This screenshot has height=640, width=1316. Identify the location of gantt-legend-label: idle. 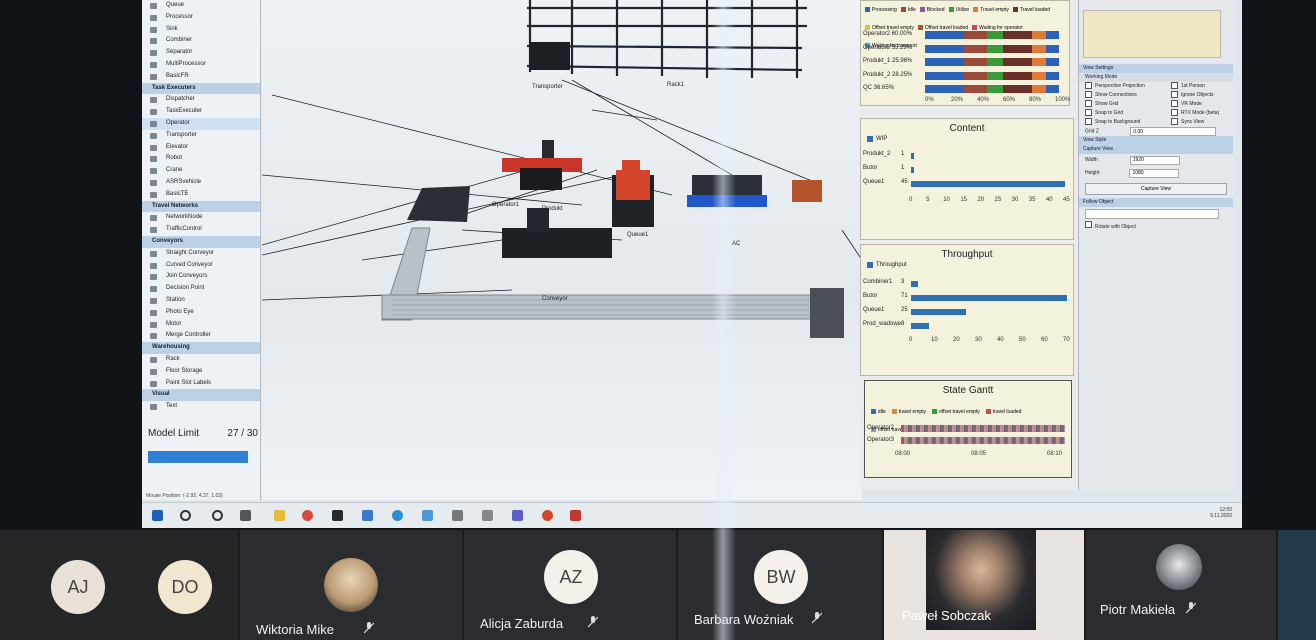
(882, 411).